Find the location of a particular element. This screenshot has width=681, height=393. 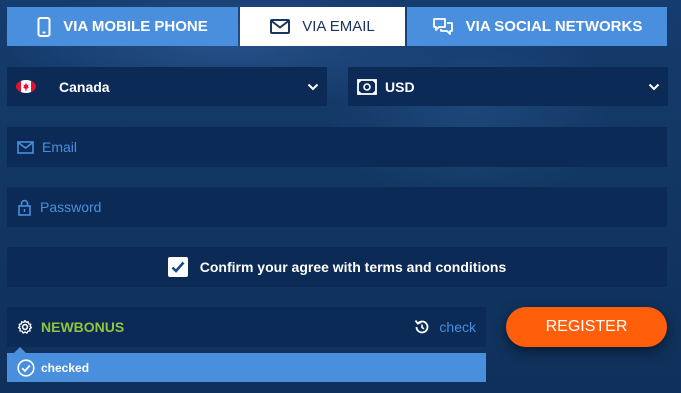

tab-mobile-phone: VIA MOBILE PHONE is located at coordinates (122, 26).